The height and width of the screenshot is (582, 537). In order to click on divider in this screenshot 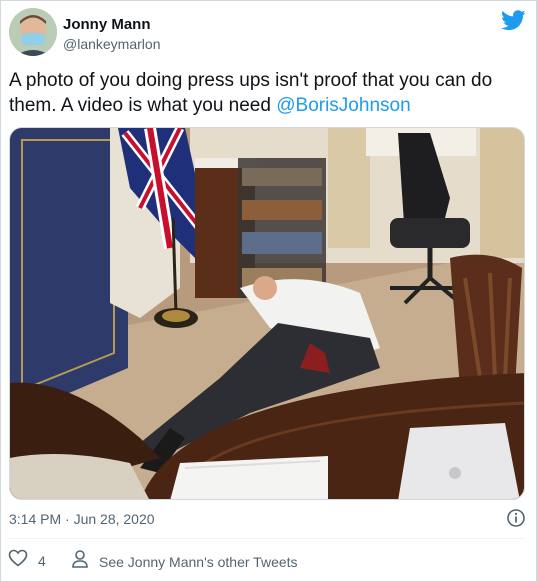, I will do `click(267, 538)`.